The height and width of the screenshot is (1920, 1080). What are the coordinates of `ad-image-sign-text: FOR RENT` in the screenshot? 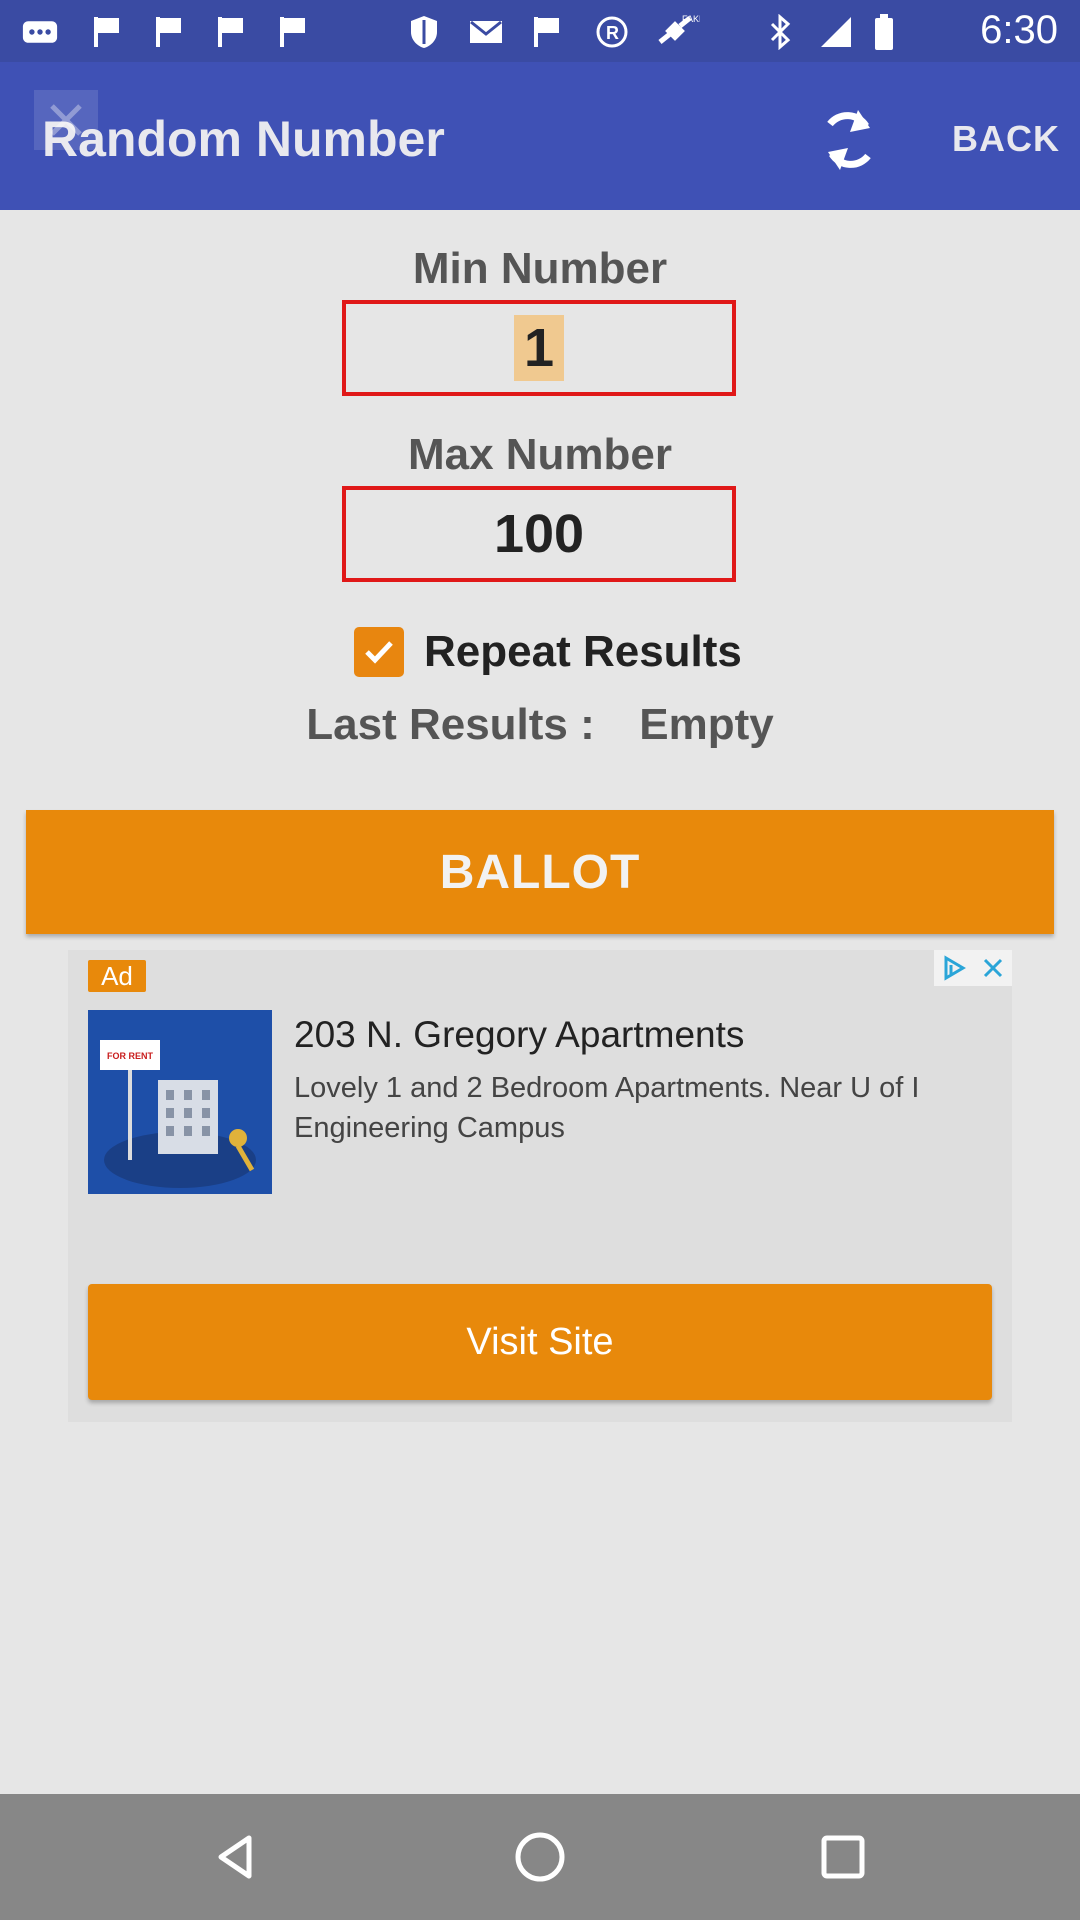 It's located at (130, 1056).